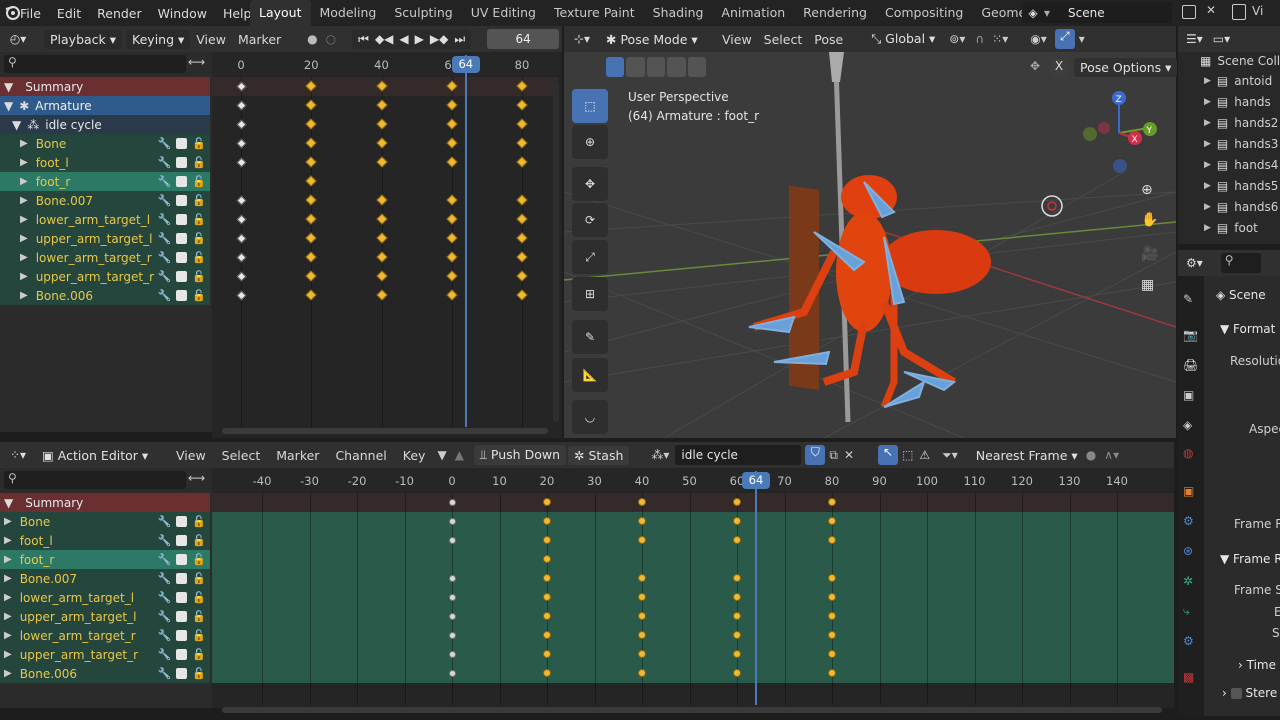 This screenshot has height=720, width=1280. I want to click on playhead-frame-indicator: 64, so click(756, 480).